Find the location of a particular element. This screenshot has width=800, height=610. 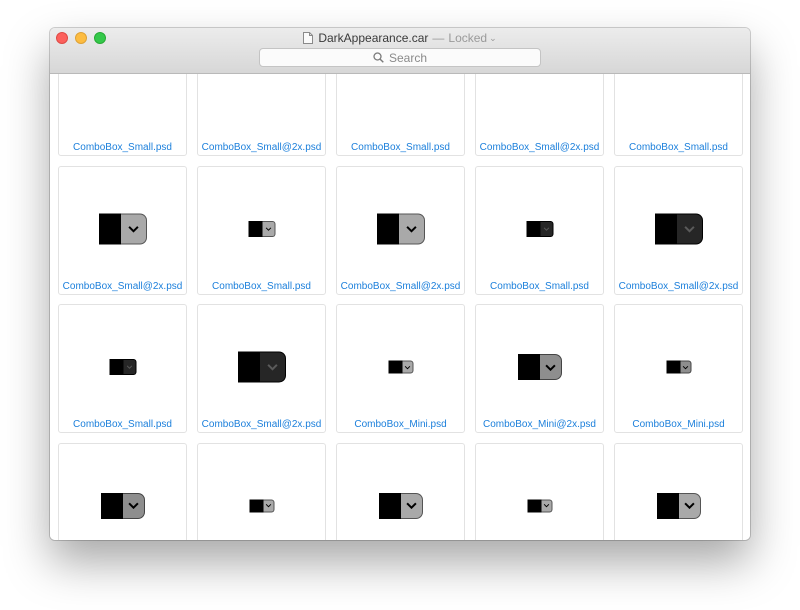

search-field: Search is located at coordinates (400, 57).